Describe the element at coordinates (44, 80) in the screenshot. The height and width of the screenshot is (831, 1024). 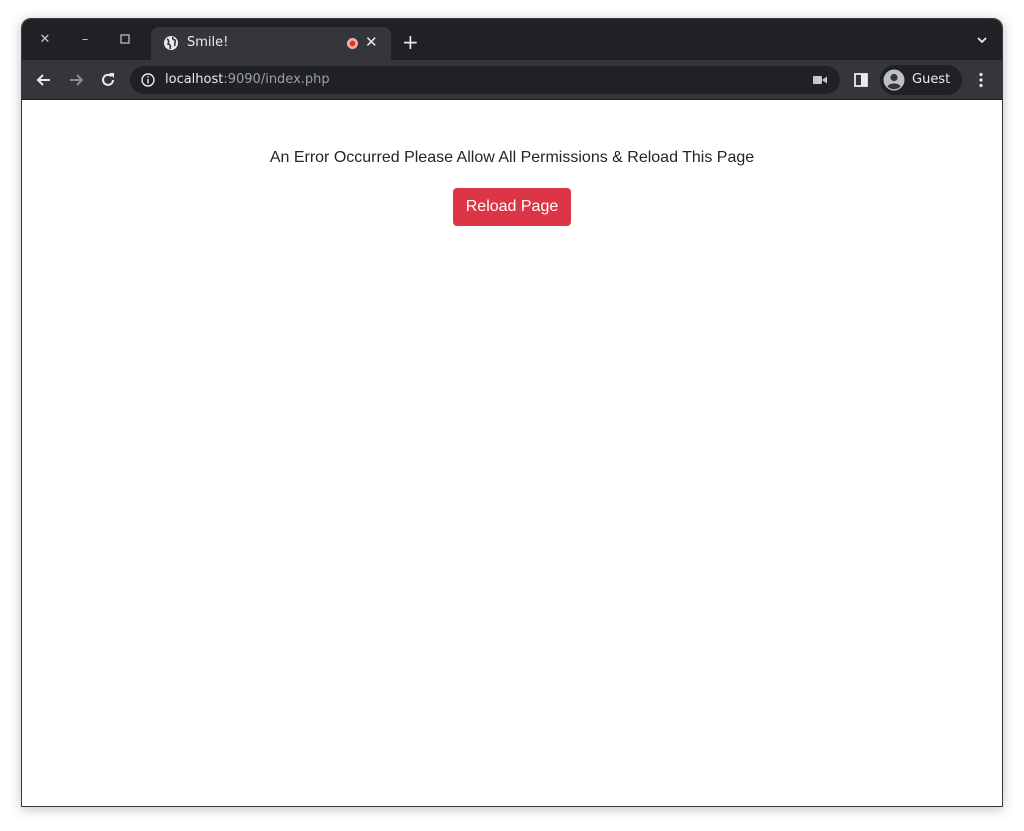
I see `back-arrow-icon` at that location.